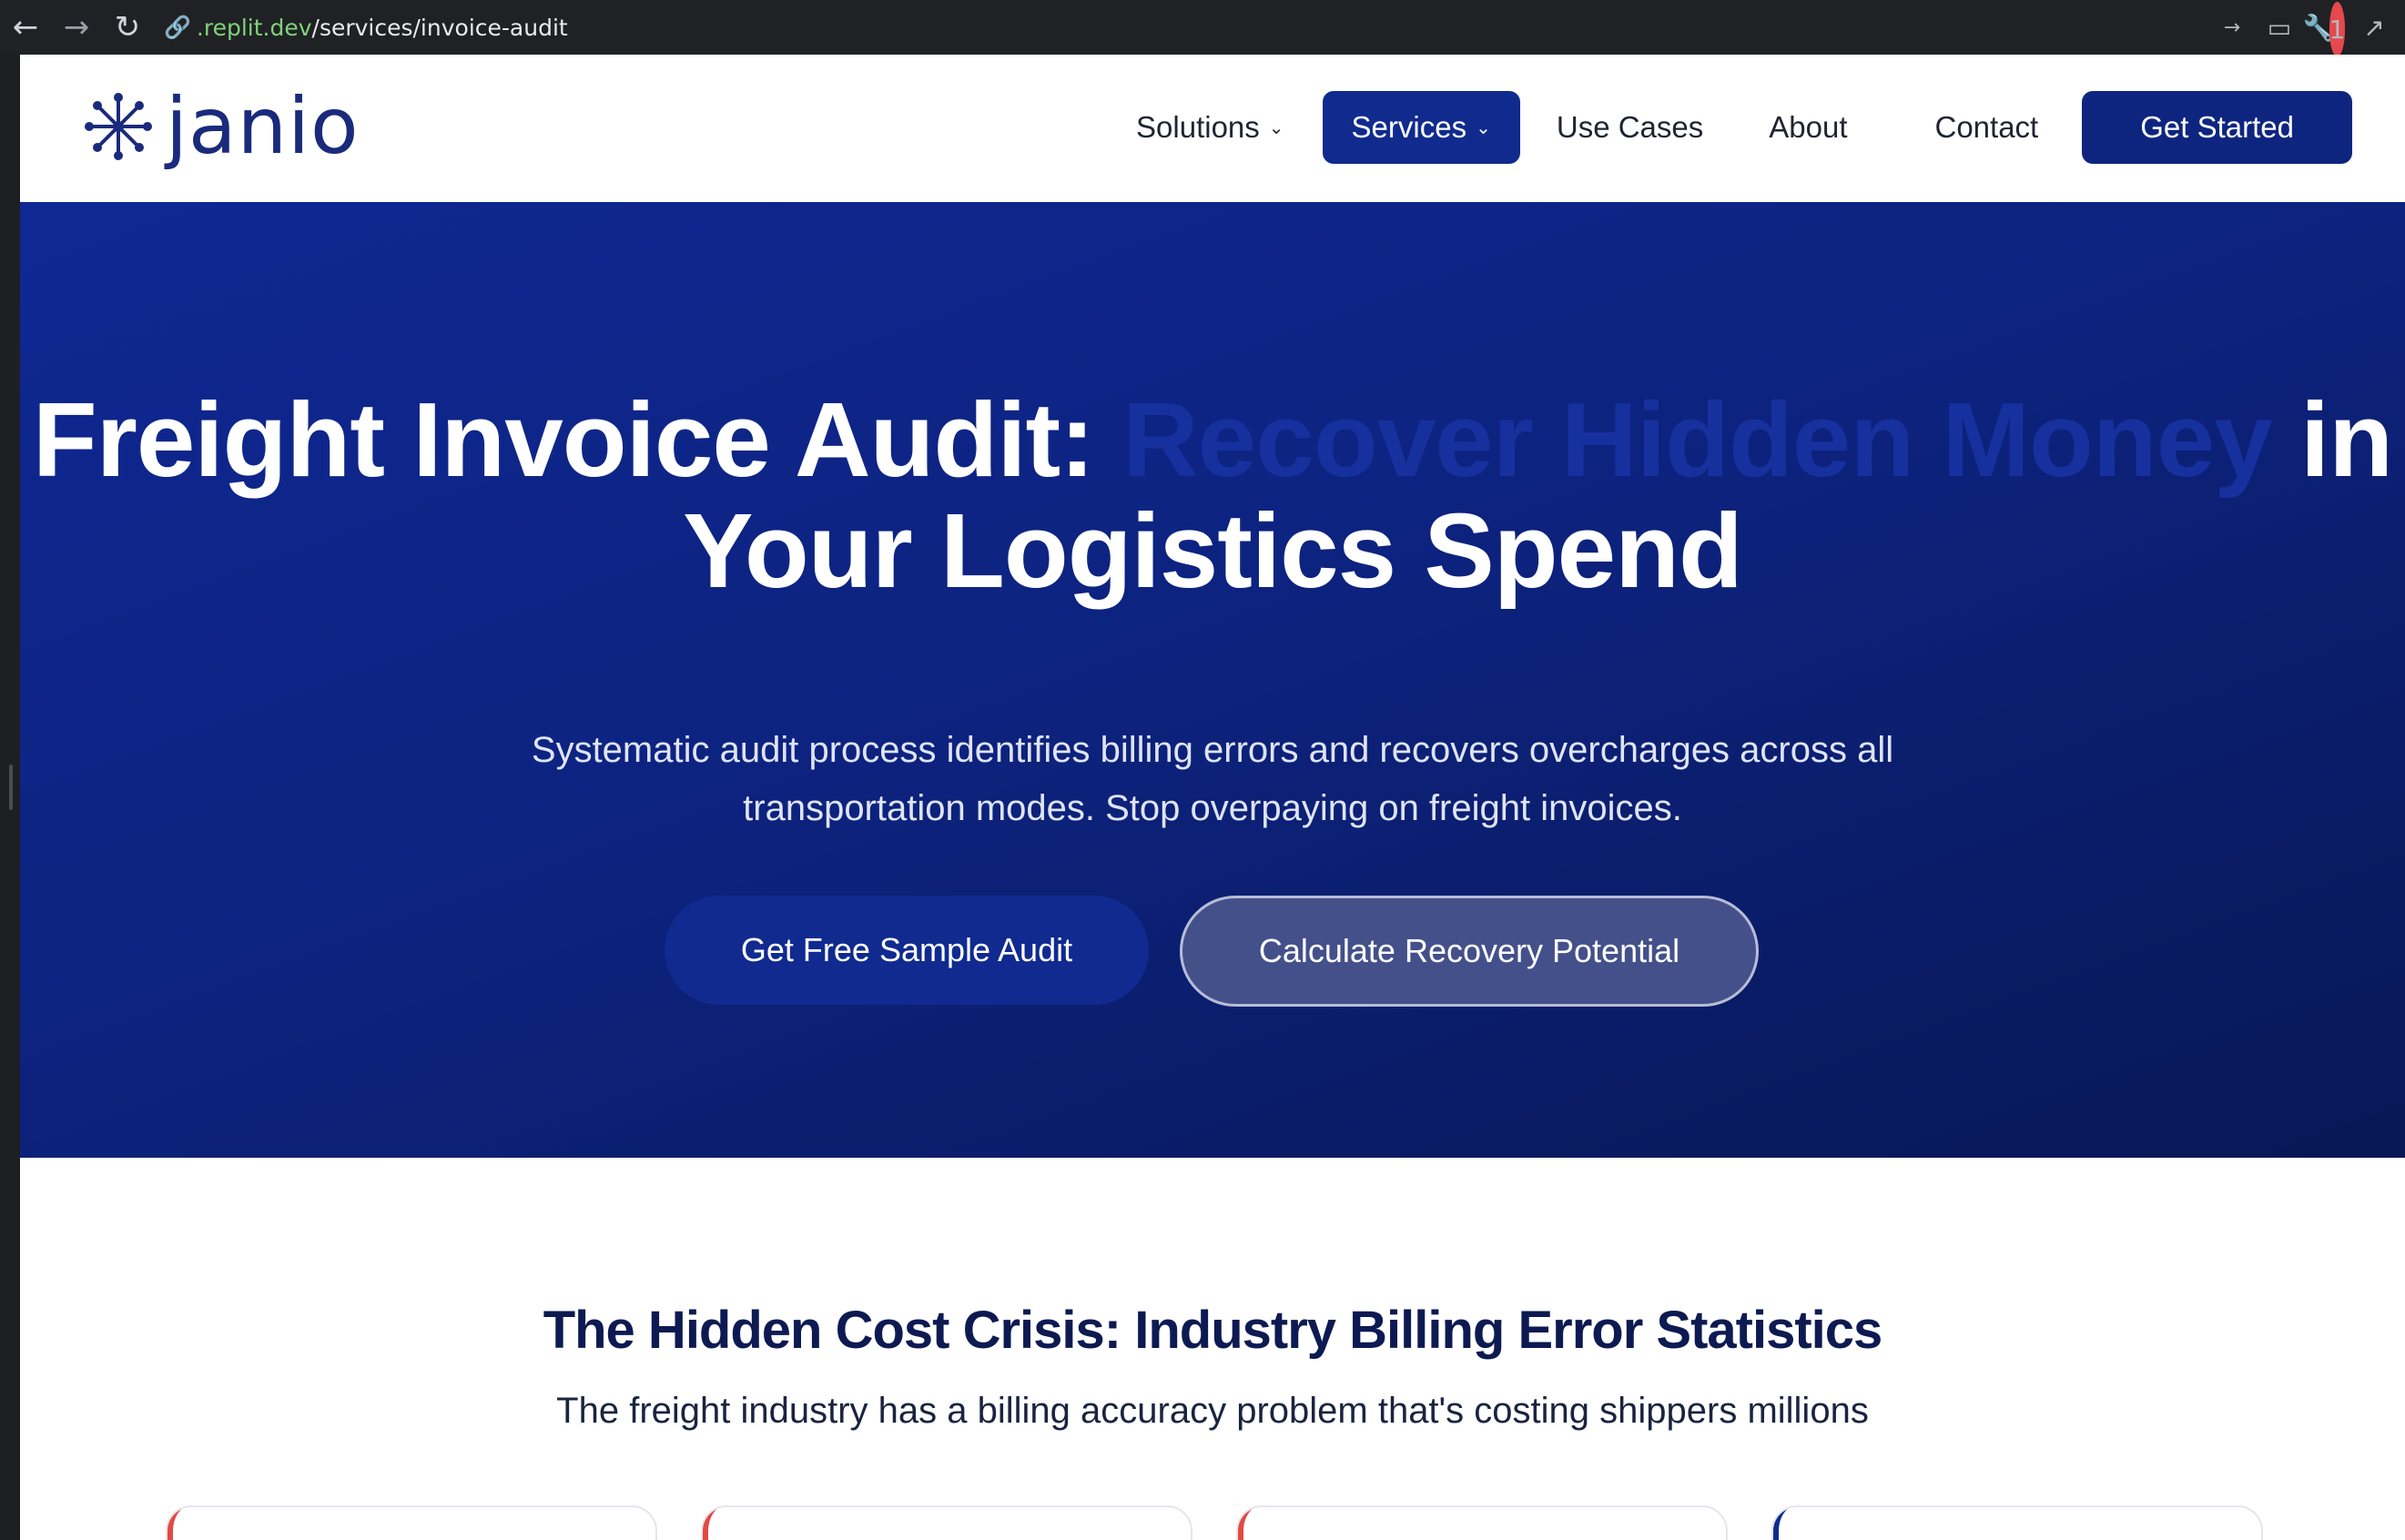  I want to click on calculate-recovery-button: Calculate Recovery Potential, so click(1469, 952).